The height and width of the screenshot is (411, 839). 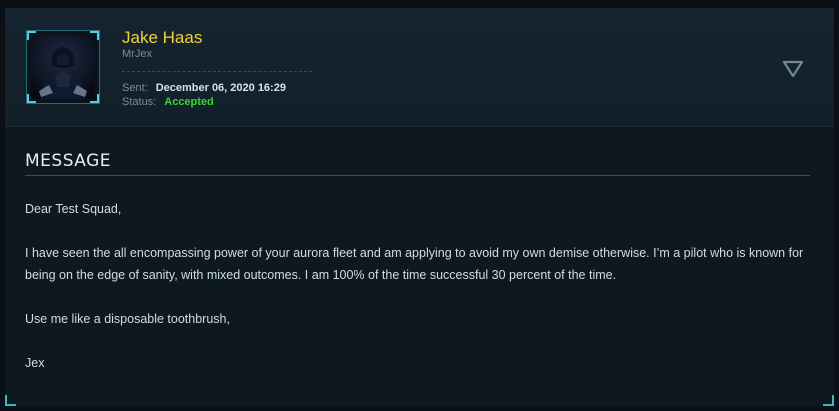 What do you see at coordinates (68, 161) in the screenshot?
I see `section-title: MESSAGE` at bounding box center [68, 161].